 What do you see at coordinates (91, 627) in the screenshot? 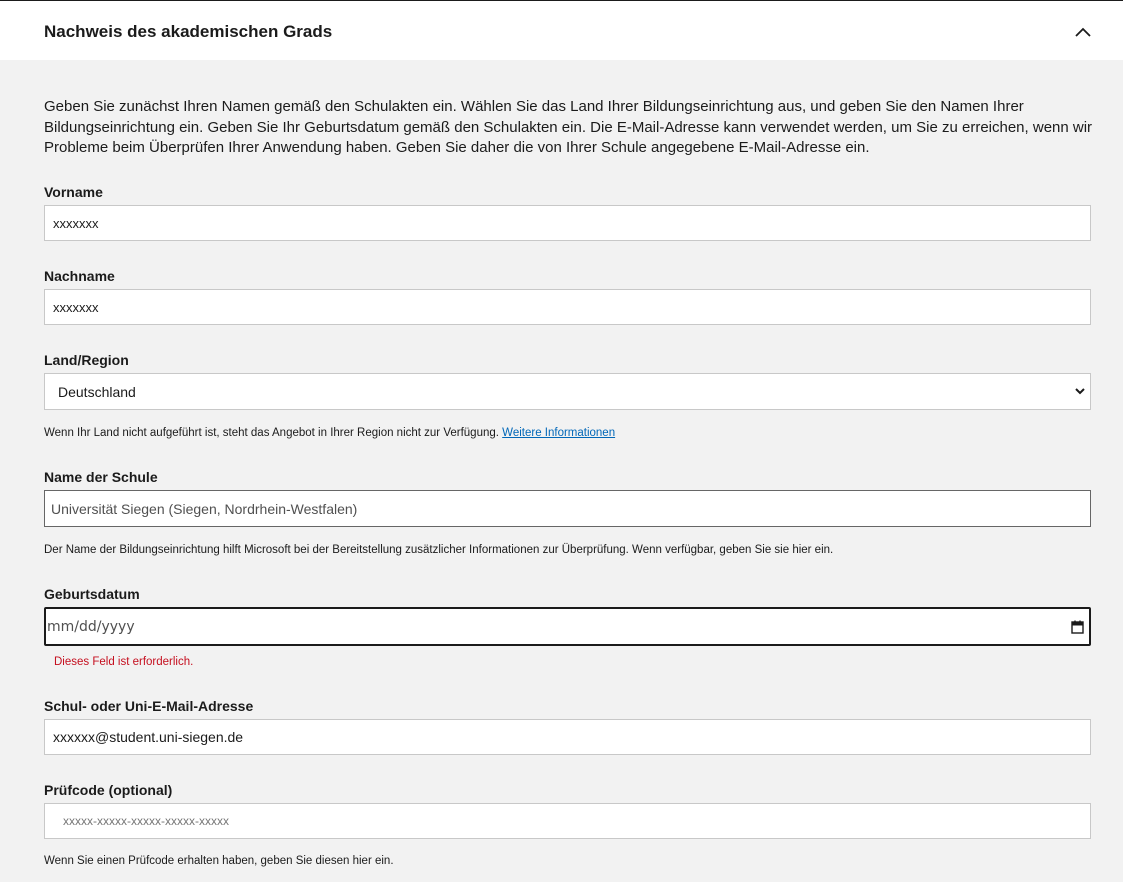
I see `birthdate-placeholder: mm/dd/yyyy` at bounding box center [91, 627].